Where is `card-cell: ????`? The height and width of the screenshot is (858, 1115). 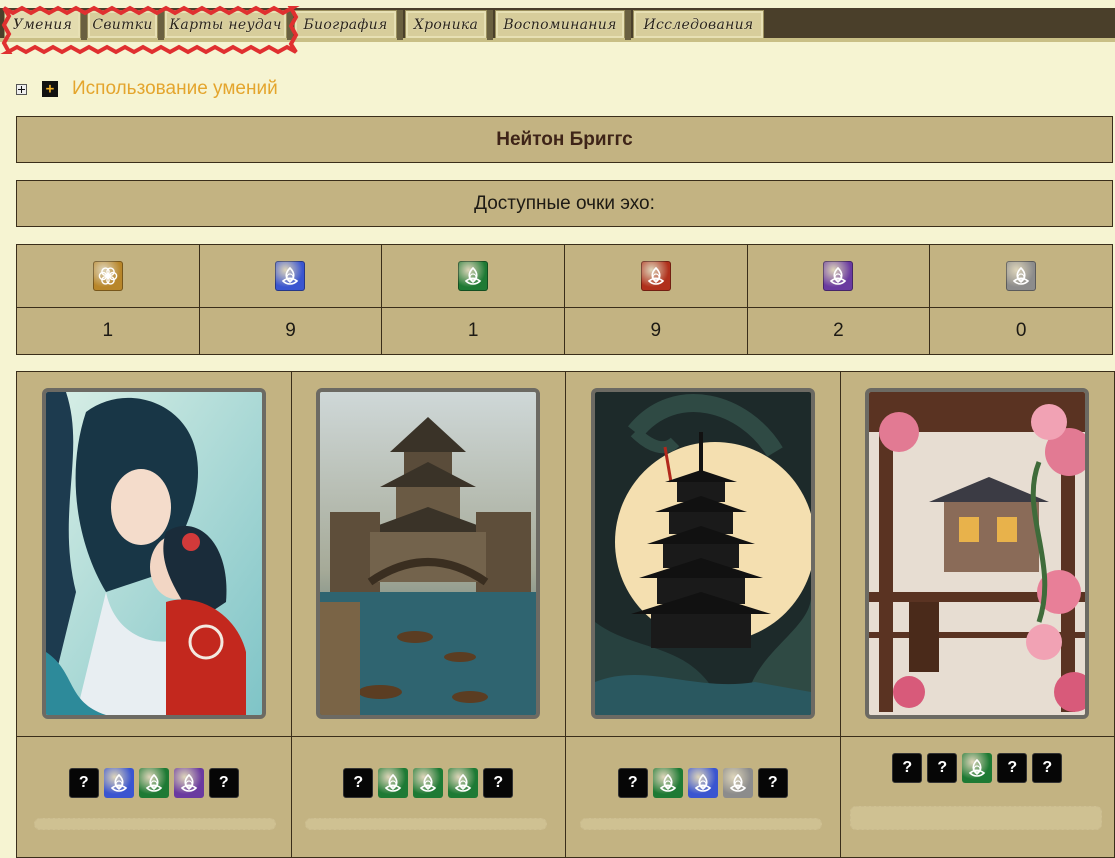 card-cell: ???? is located at coordinates (977, 797).